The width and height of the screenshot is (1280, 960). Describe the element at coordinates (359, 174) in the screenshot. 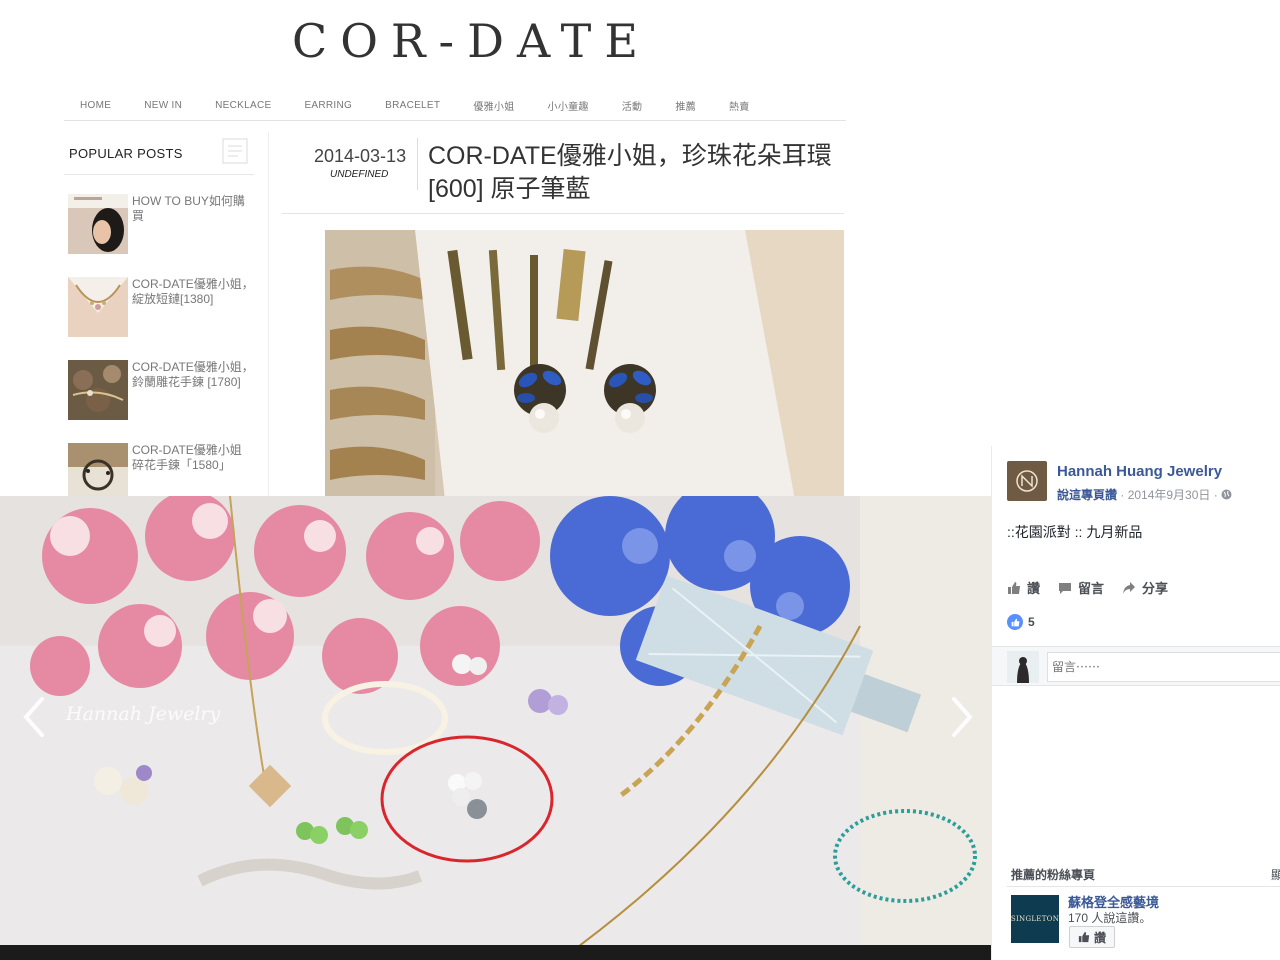

I see `post-author: UNDEFINED` at that location.